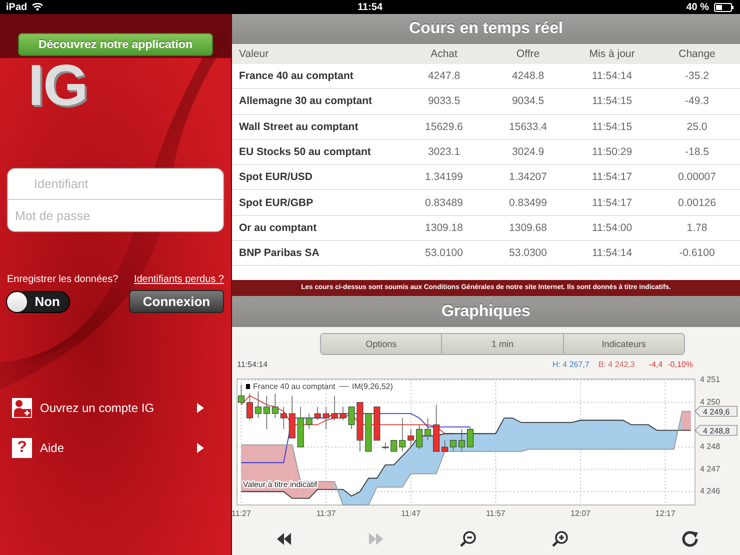  I want to click on y-axis-label: 4 246, so click(710, 491).